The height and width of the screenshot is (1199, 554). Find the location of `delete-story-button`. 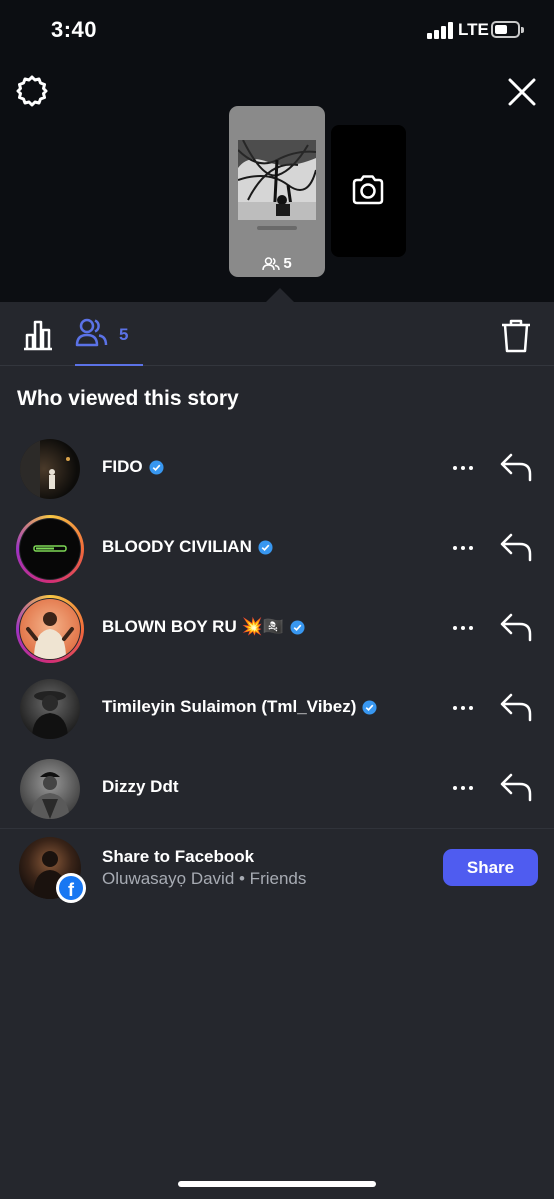

delete-story-button is located at coordinates (516, 336).